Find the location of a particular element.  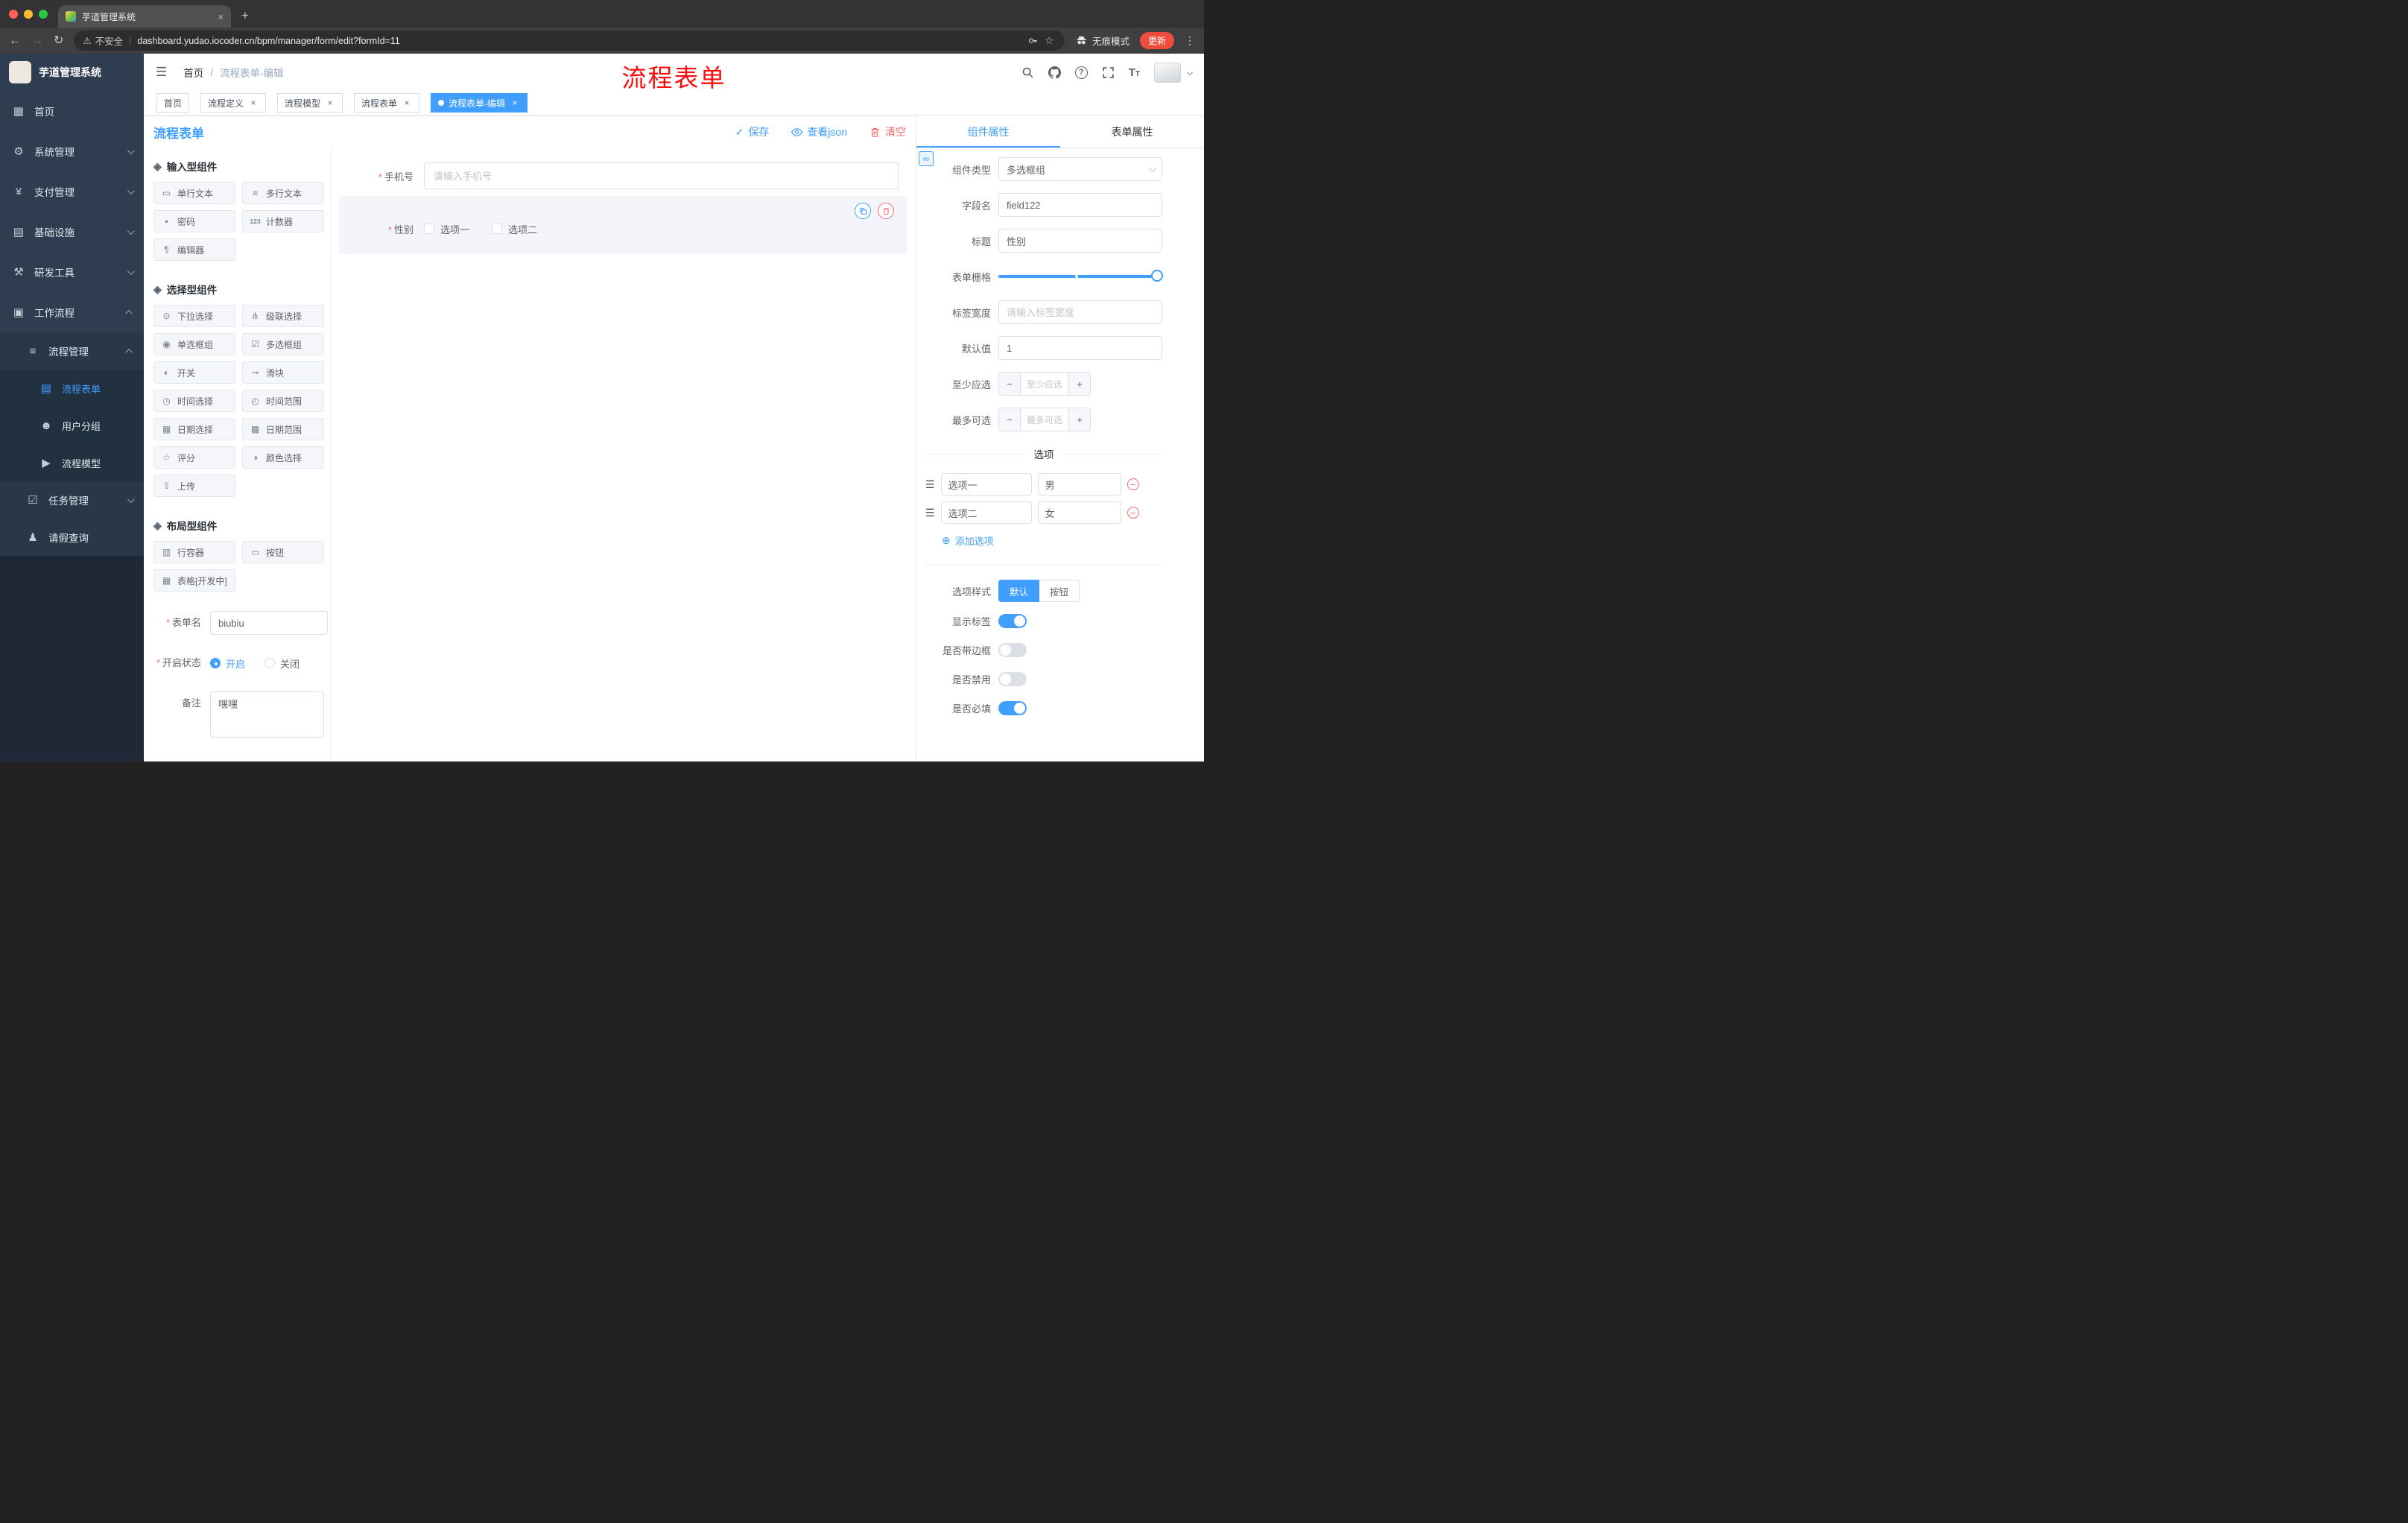

palette-item-time-range: ◴ 时间范围 is located at coordinates (283, 401).